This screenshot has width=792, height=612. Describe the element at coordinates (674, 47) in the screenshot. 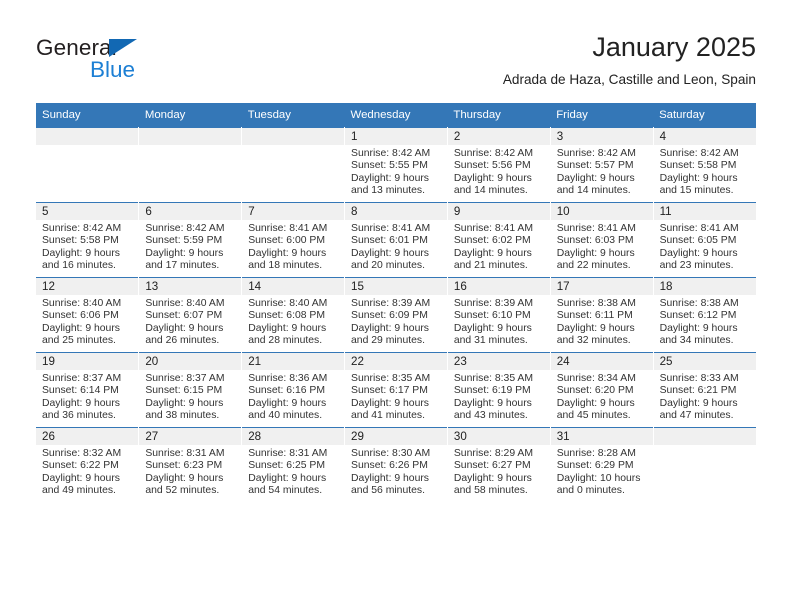

I see `page-title: January 2025` at that location.